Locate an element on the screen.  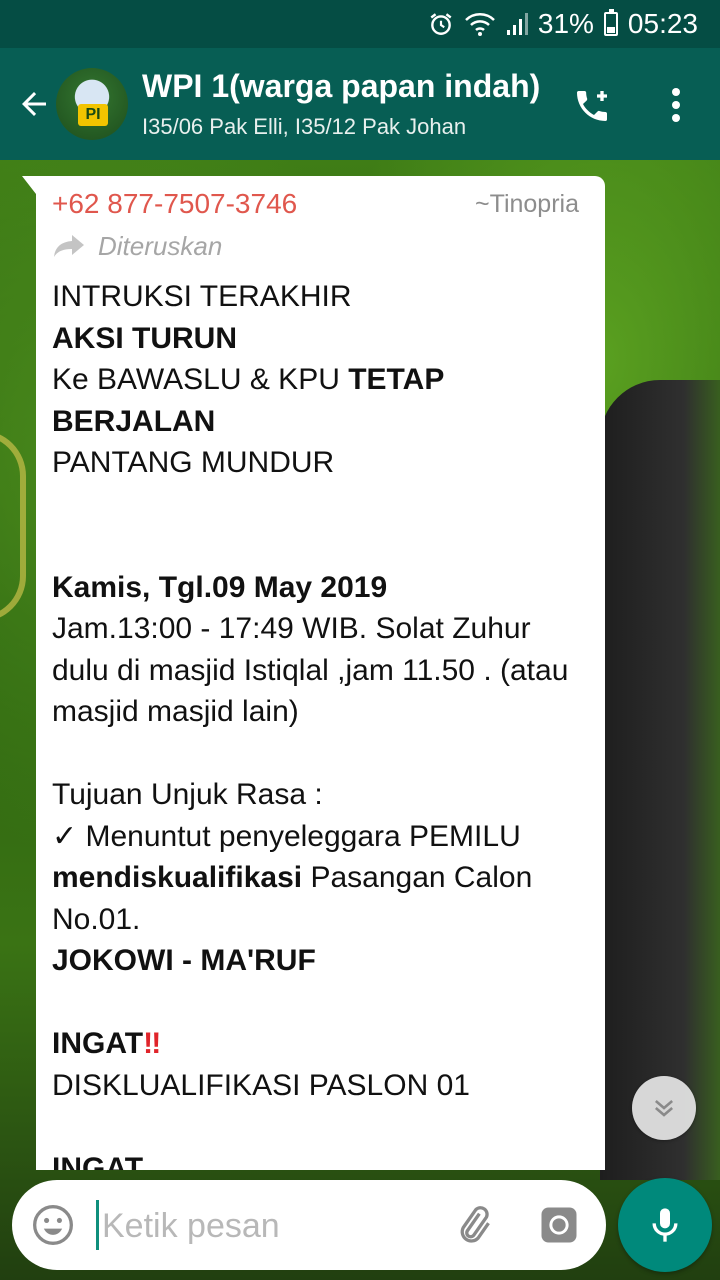
message-line: AKSI TURUN is located at coordinates (144, 338).